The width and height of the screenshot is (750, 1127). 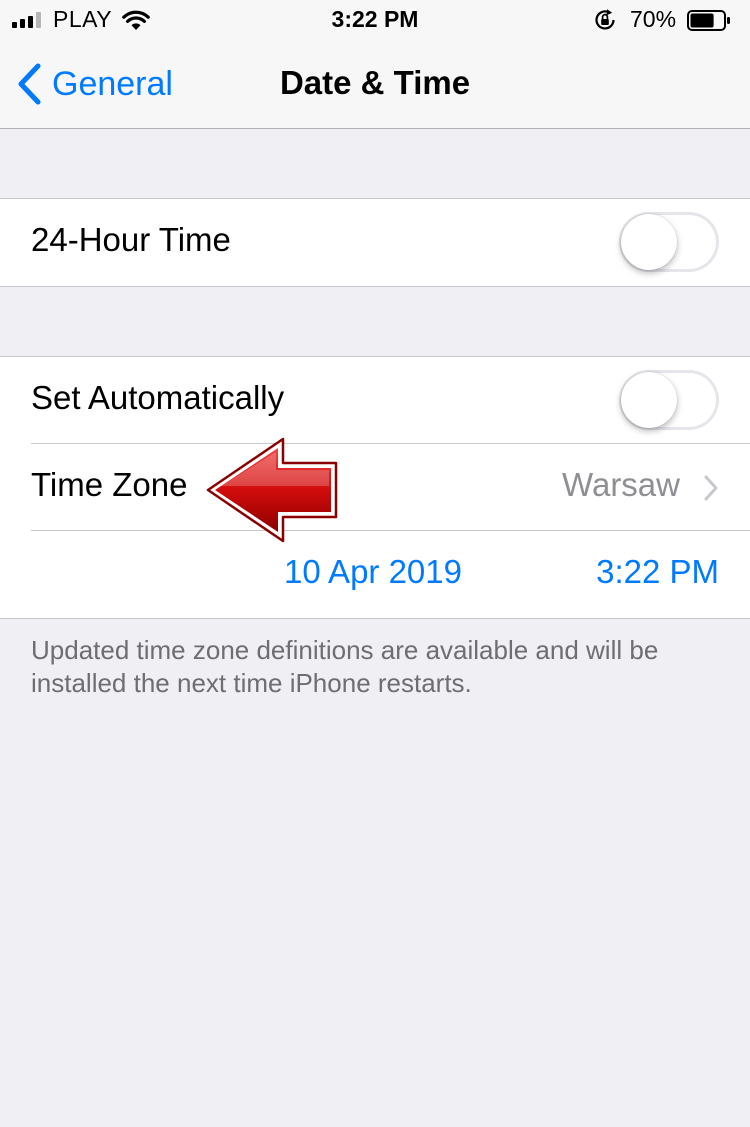 What do you see at coordinates (653, 19) in the screenshot?
I see `battery-percentage: 70%` at bounding box center [653, 19].